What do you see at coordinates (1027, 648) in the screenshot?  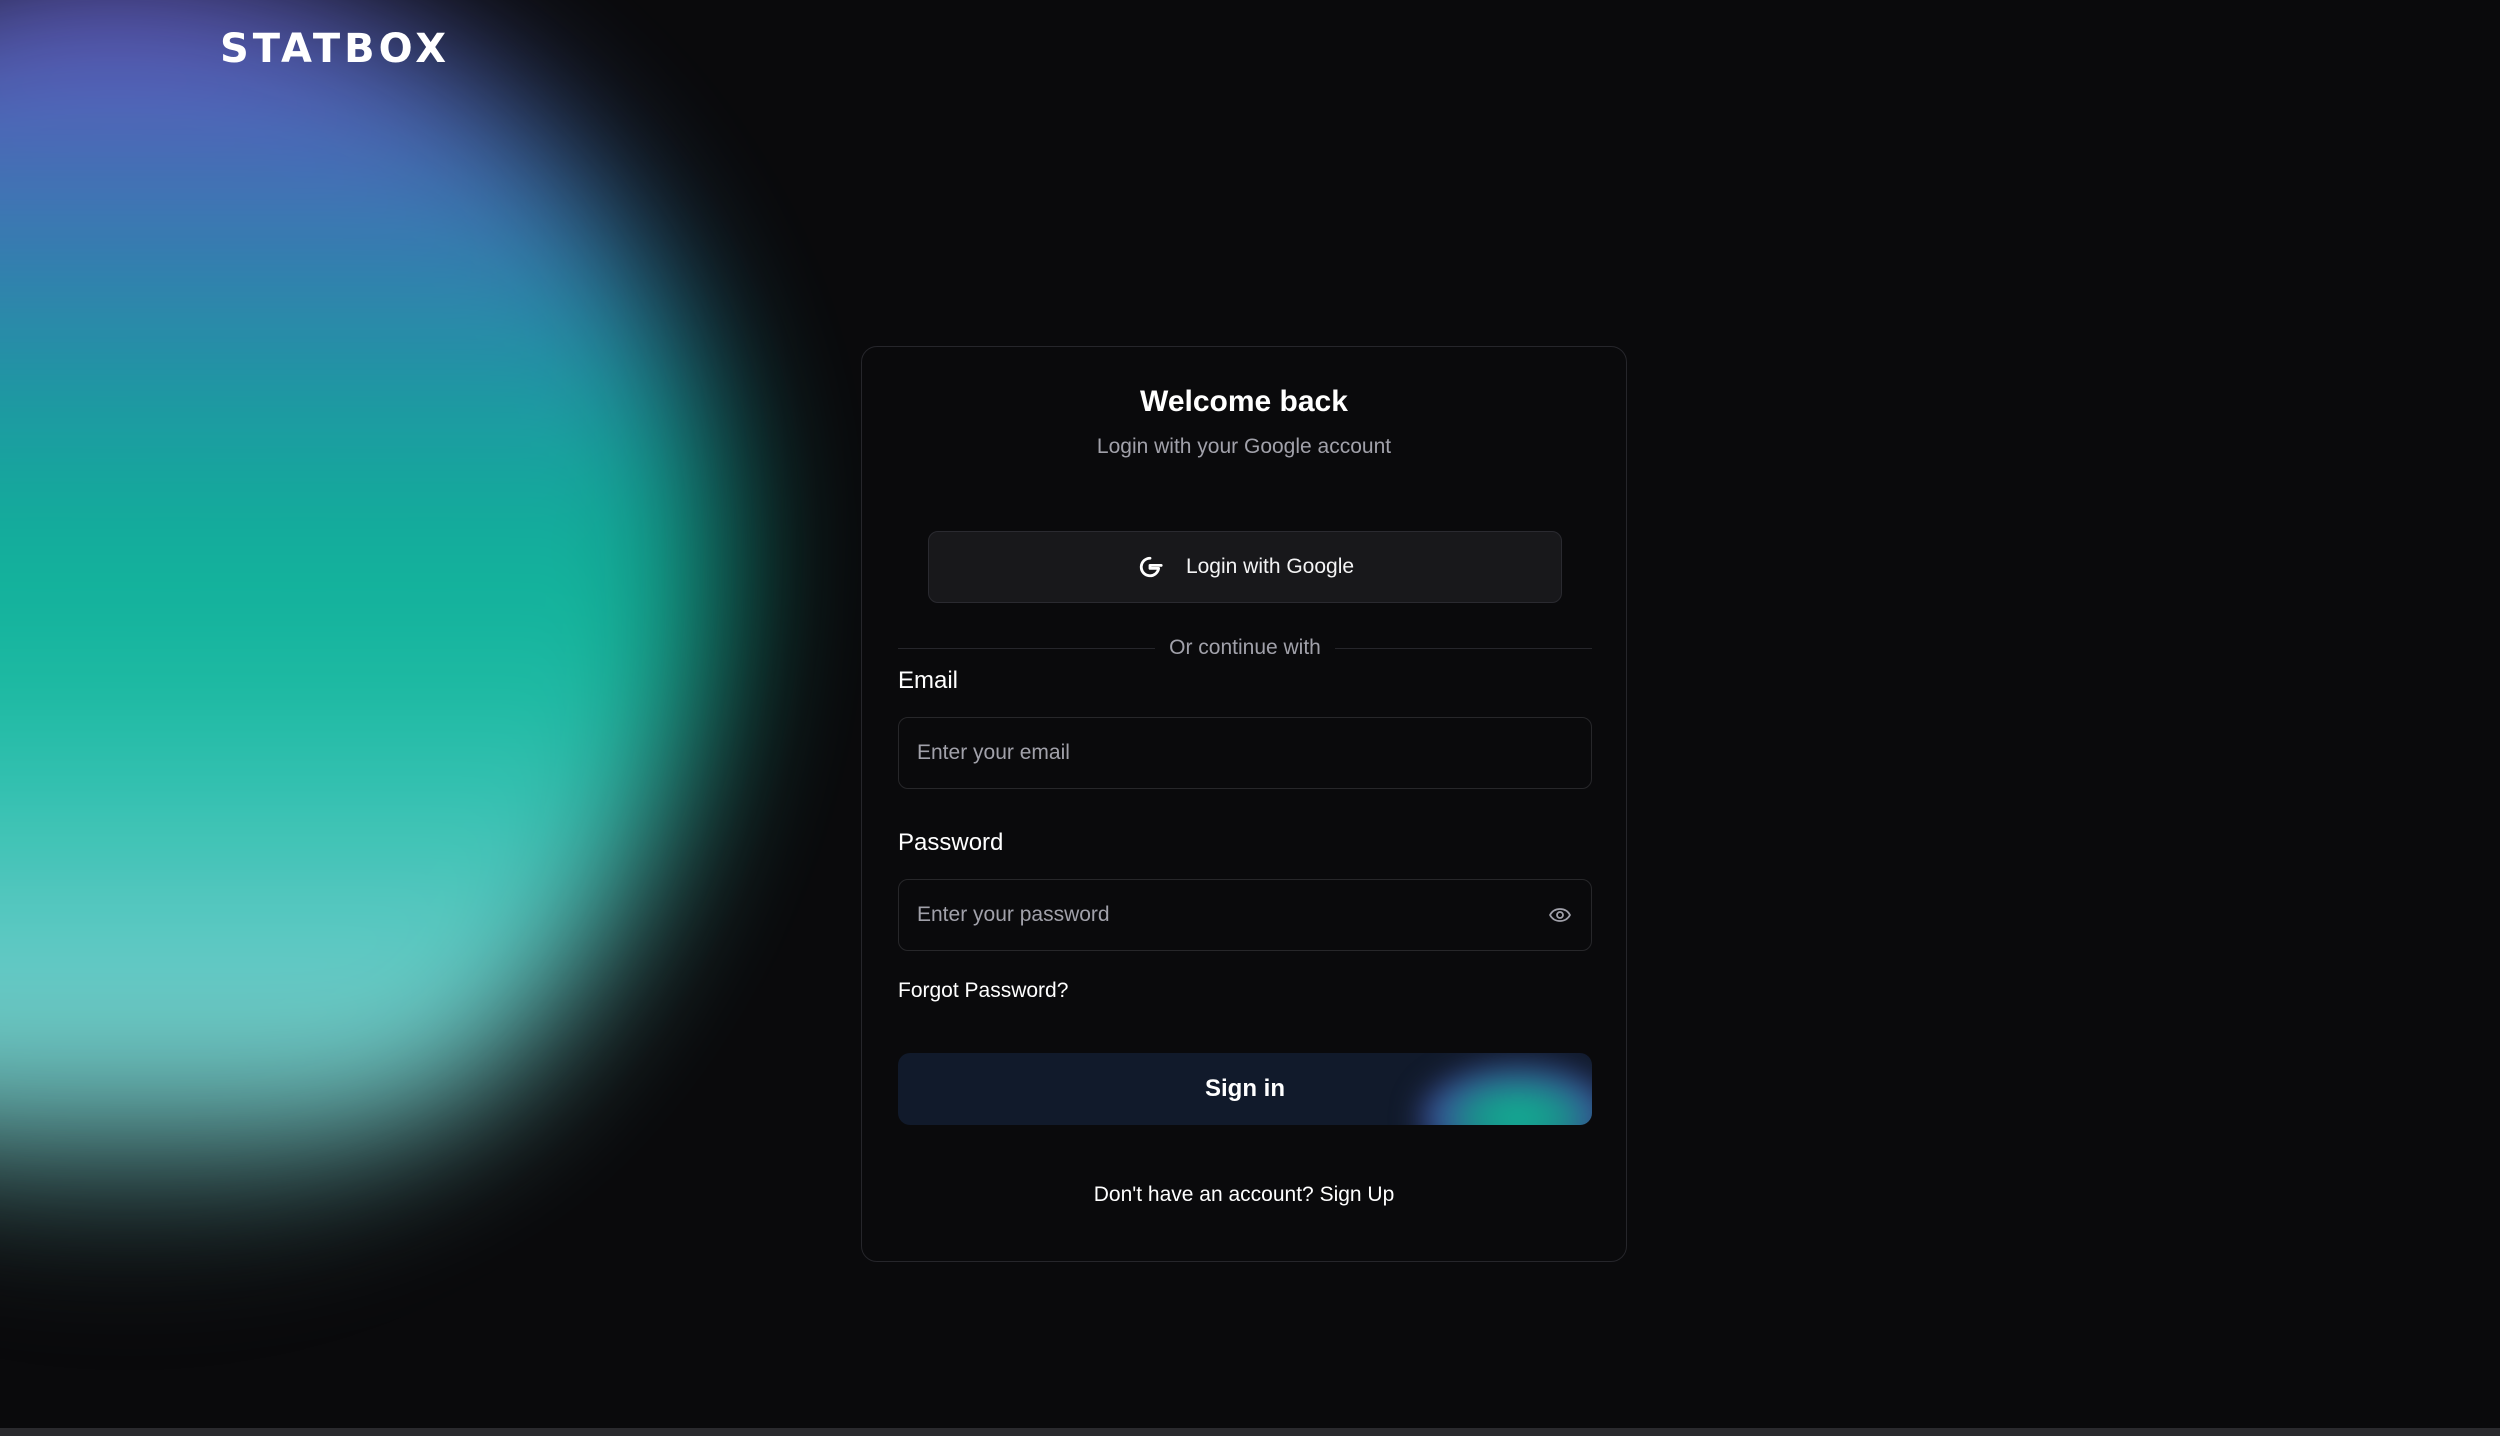 I see `divider-line-left` at bounding box center [1027, 648].